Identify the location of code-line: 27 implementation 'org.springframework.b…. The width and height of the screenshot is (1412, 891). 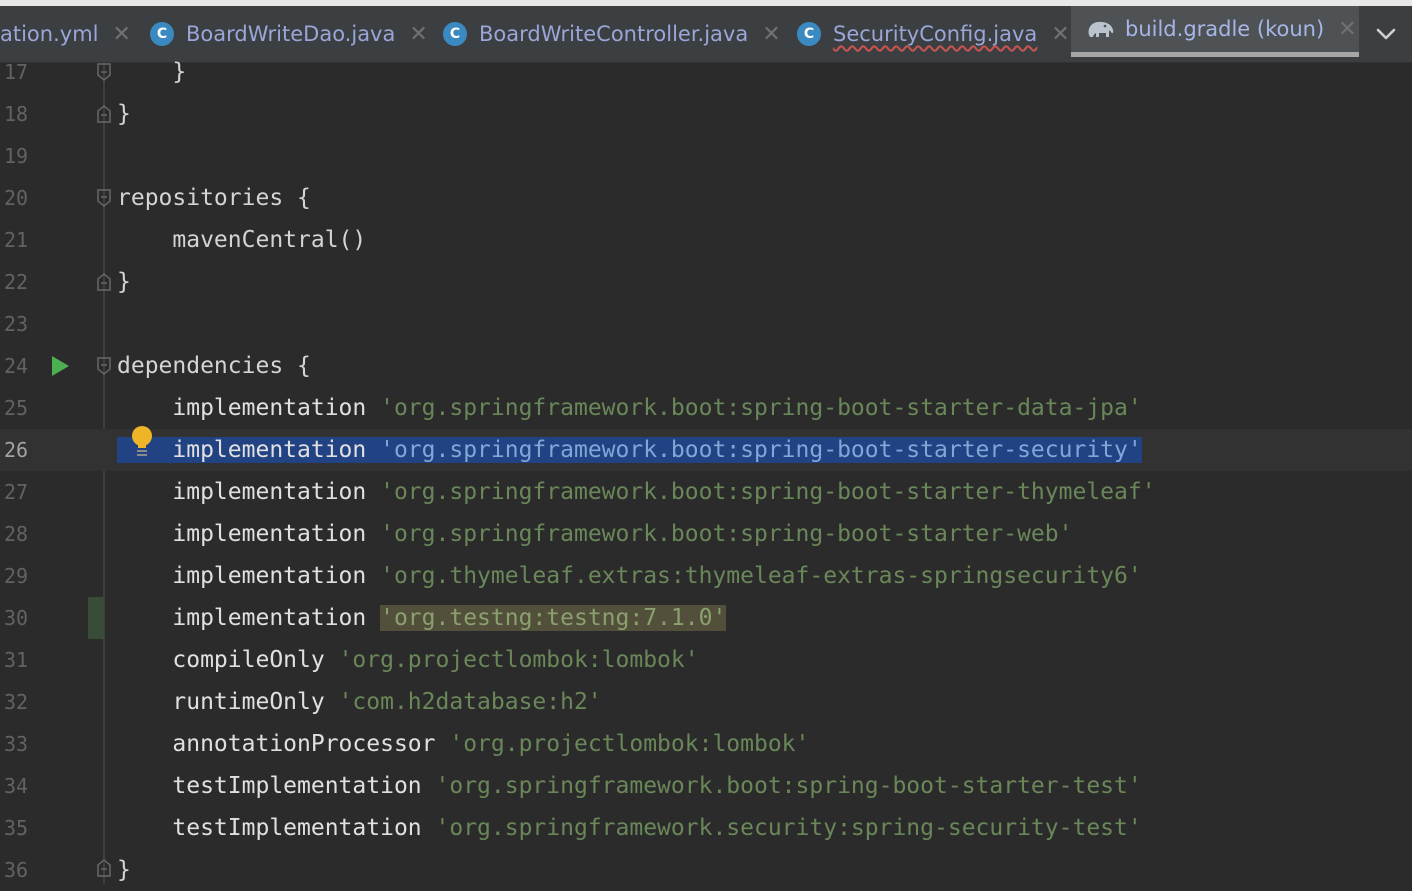
(706, 492).